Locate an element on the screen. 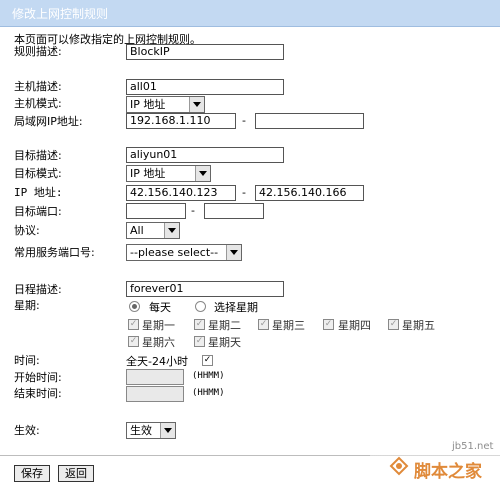 The width and height of the screenshot is (500, 485). host-ip-start-input: 192.168.1.110 is located at coordinates (181, 121).